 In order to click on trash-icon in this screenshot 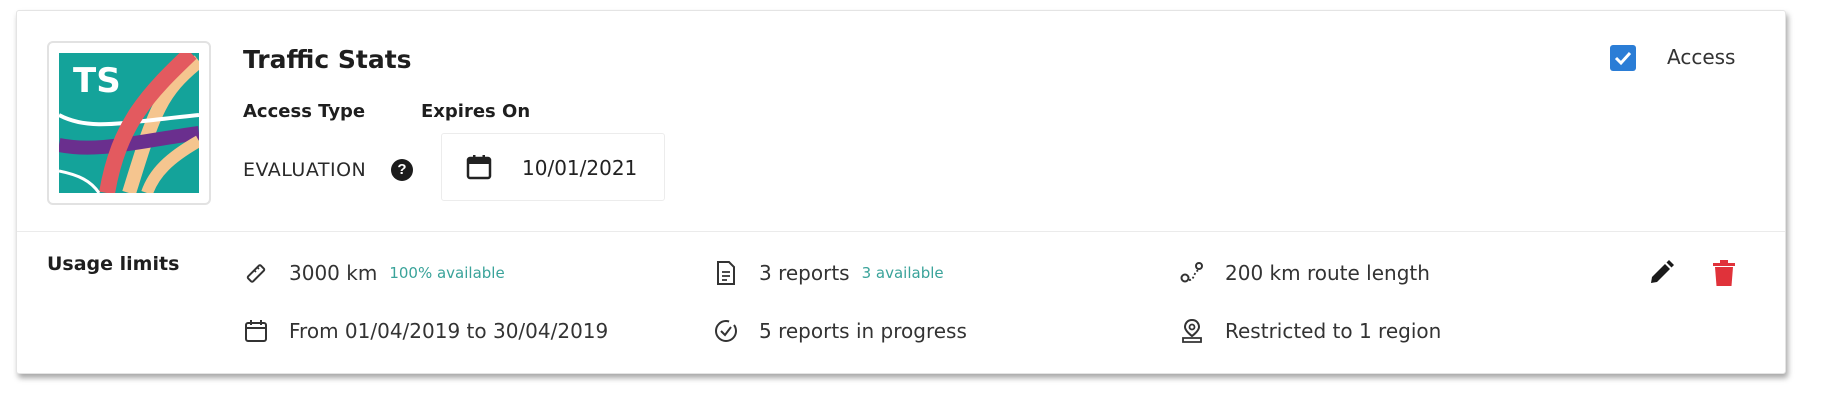, I will do `click(1724, 273)`.